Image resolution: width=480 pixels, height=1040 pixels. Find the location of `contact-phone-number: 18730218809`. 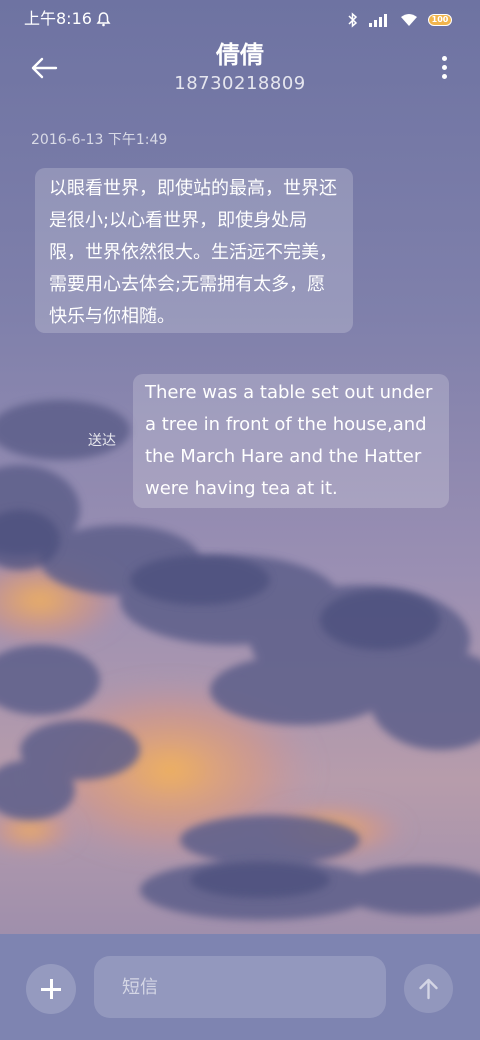

contact-phone-number: 18730218809 is located at coordinates (240, 83).